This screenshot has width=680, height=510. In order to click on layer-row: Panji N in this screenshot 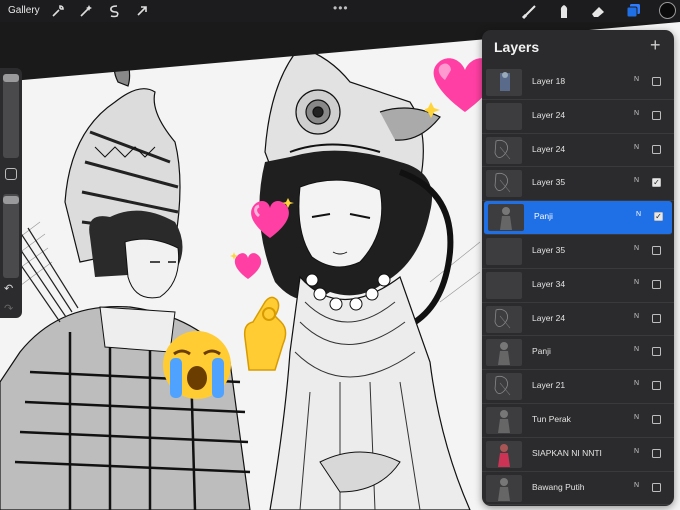, I will do `click(578, 353)`.